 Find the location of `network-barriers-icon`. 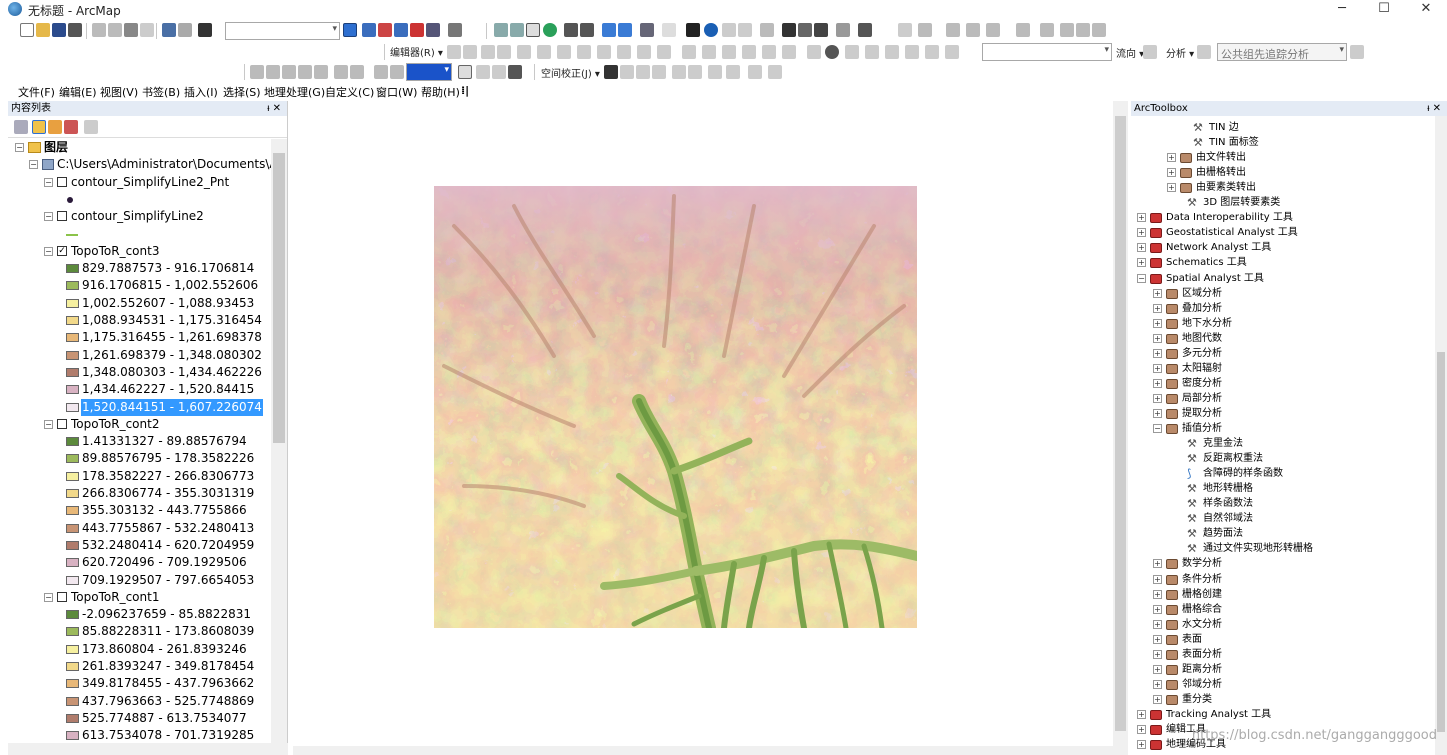

network-barriers-icon is located at coordinates (892, 52).